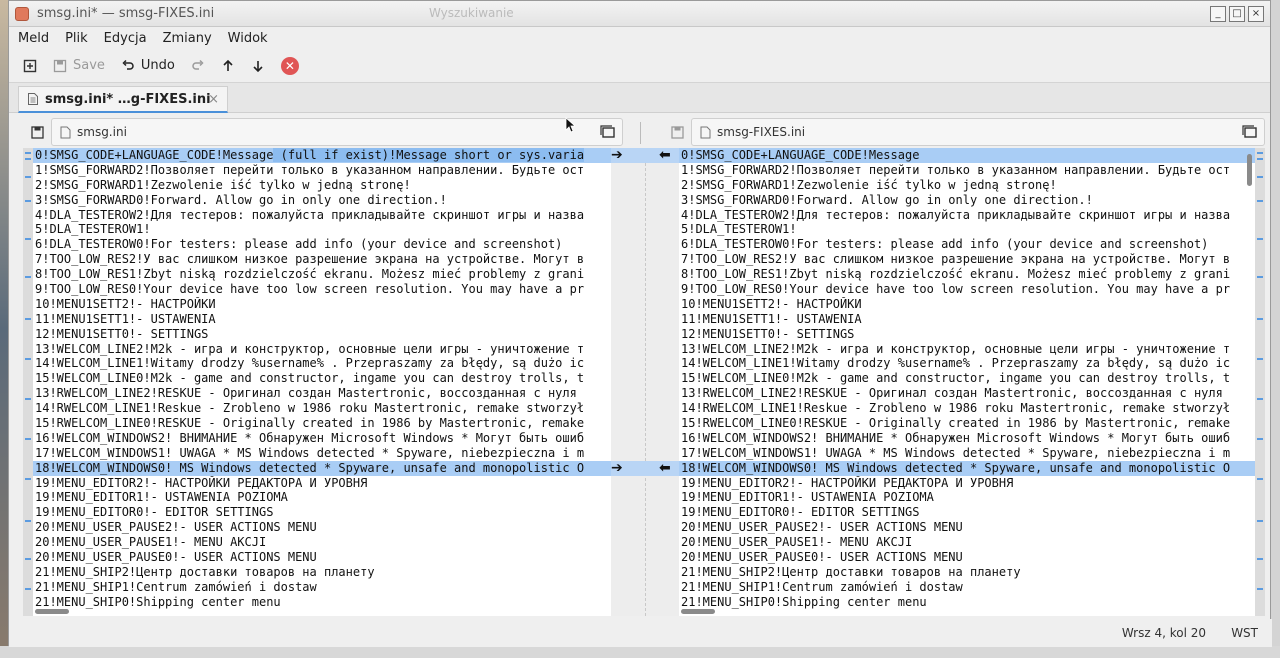 Image resolution: width=1280 pixels, height=658 pixels. I want to click on next-change-button, so click(258, 66).